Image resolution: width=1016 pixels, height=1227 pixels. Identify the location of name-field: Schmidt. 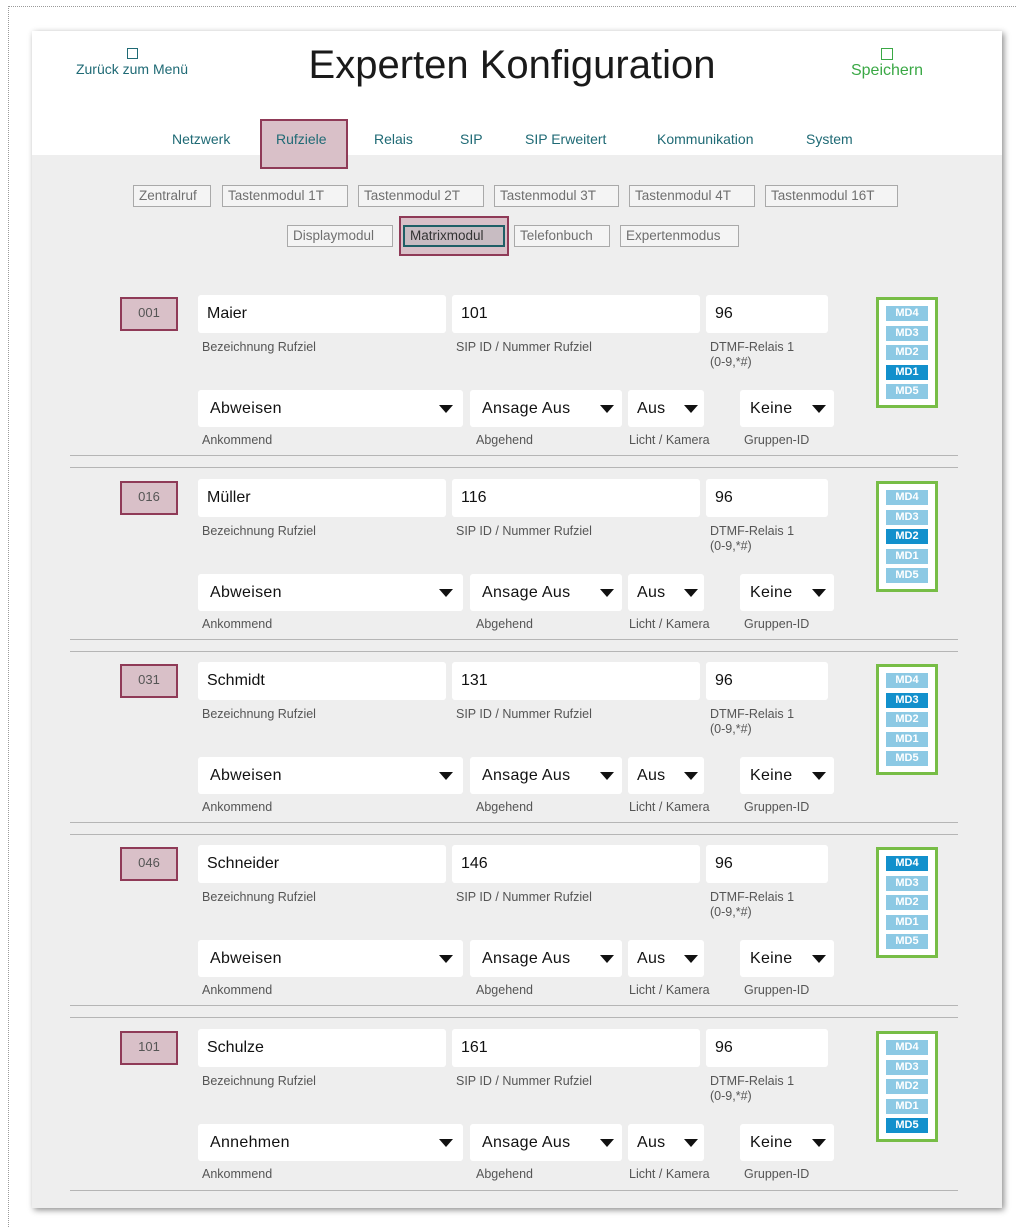
(322, 681).